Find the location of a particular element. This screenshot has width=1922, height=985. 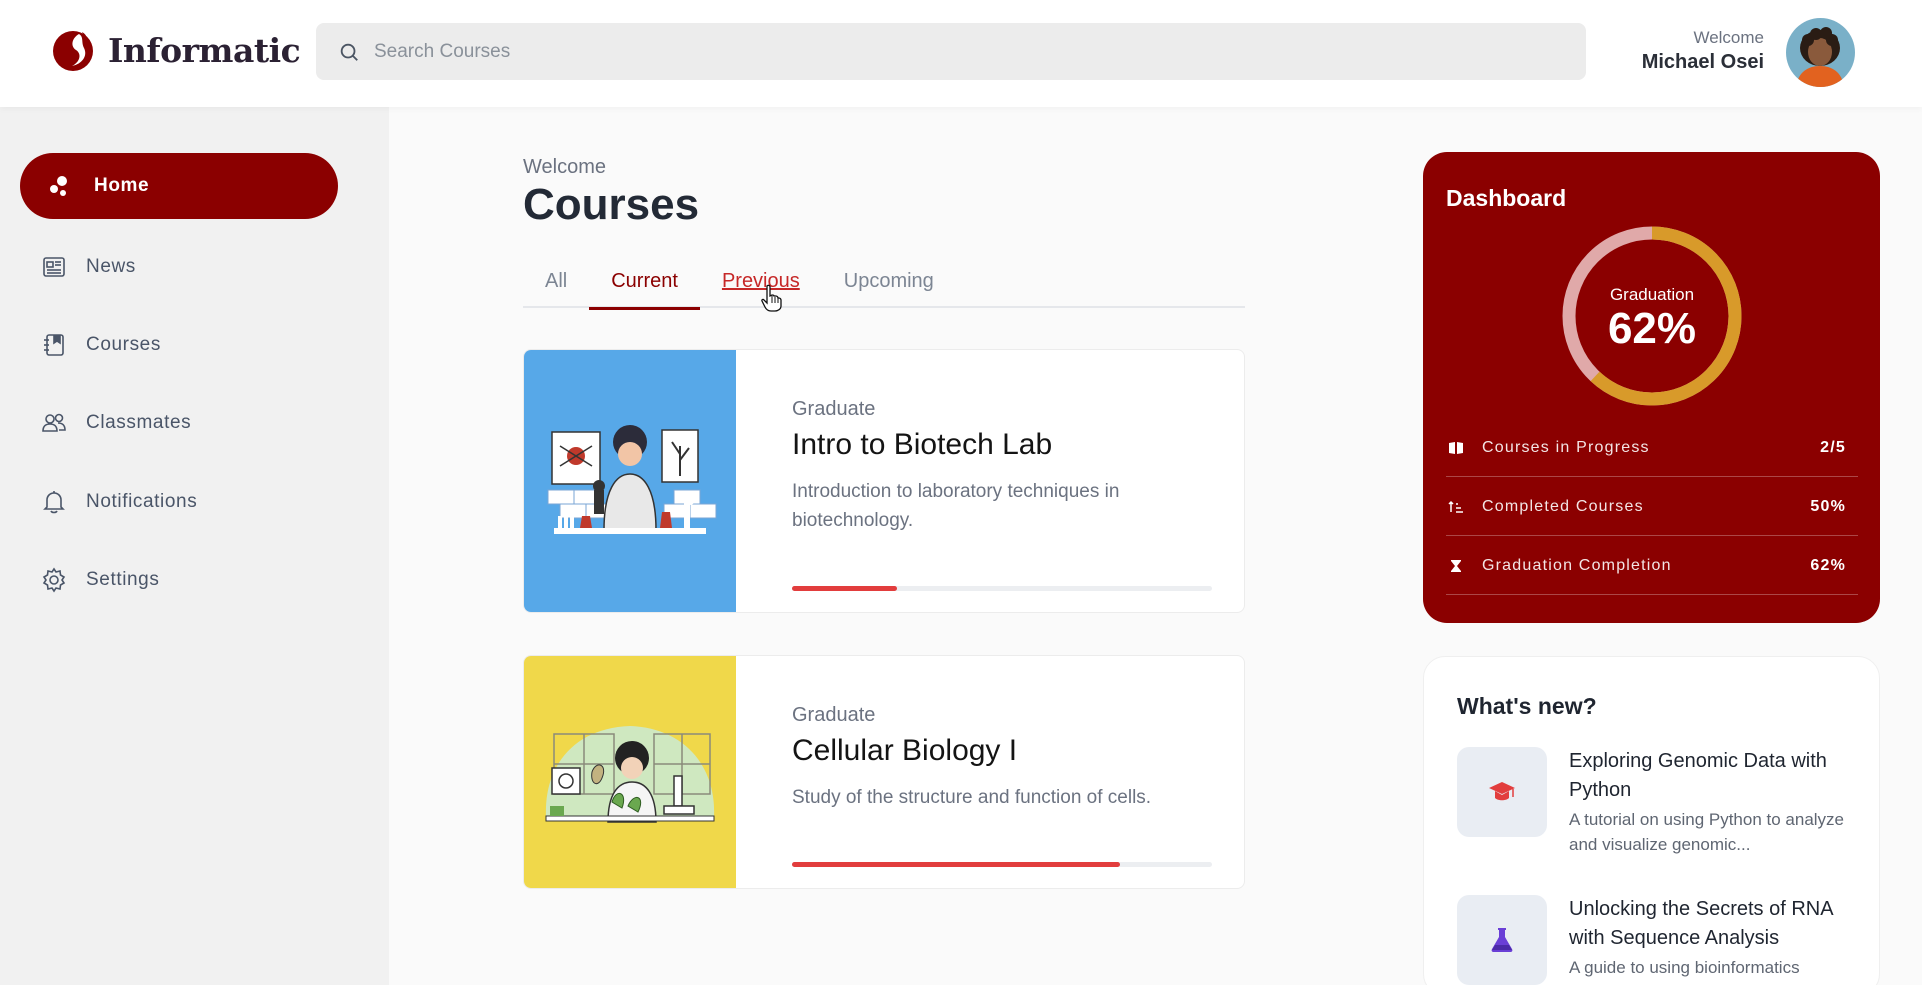

sidebar-item-classmates: Classmates is located at coordinates (179, 423).